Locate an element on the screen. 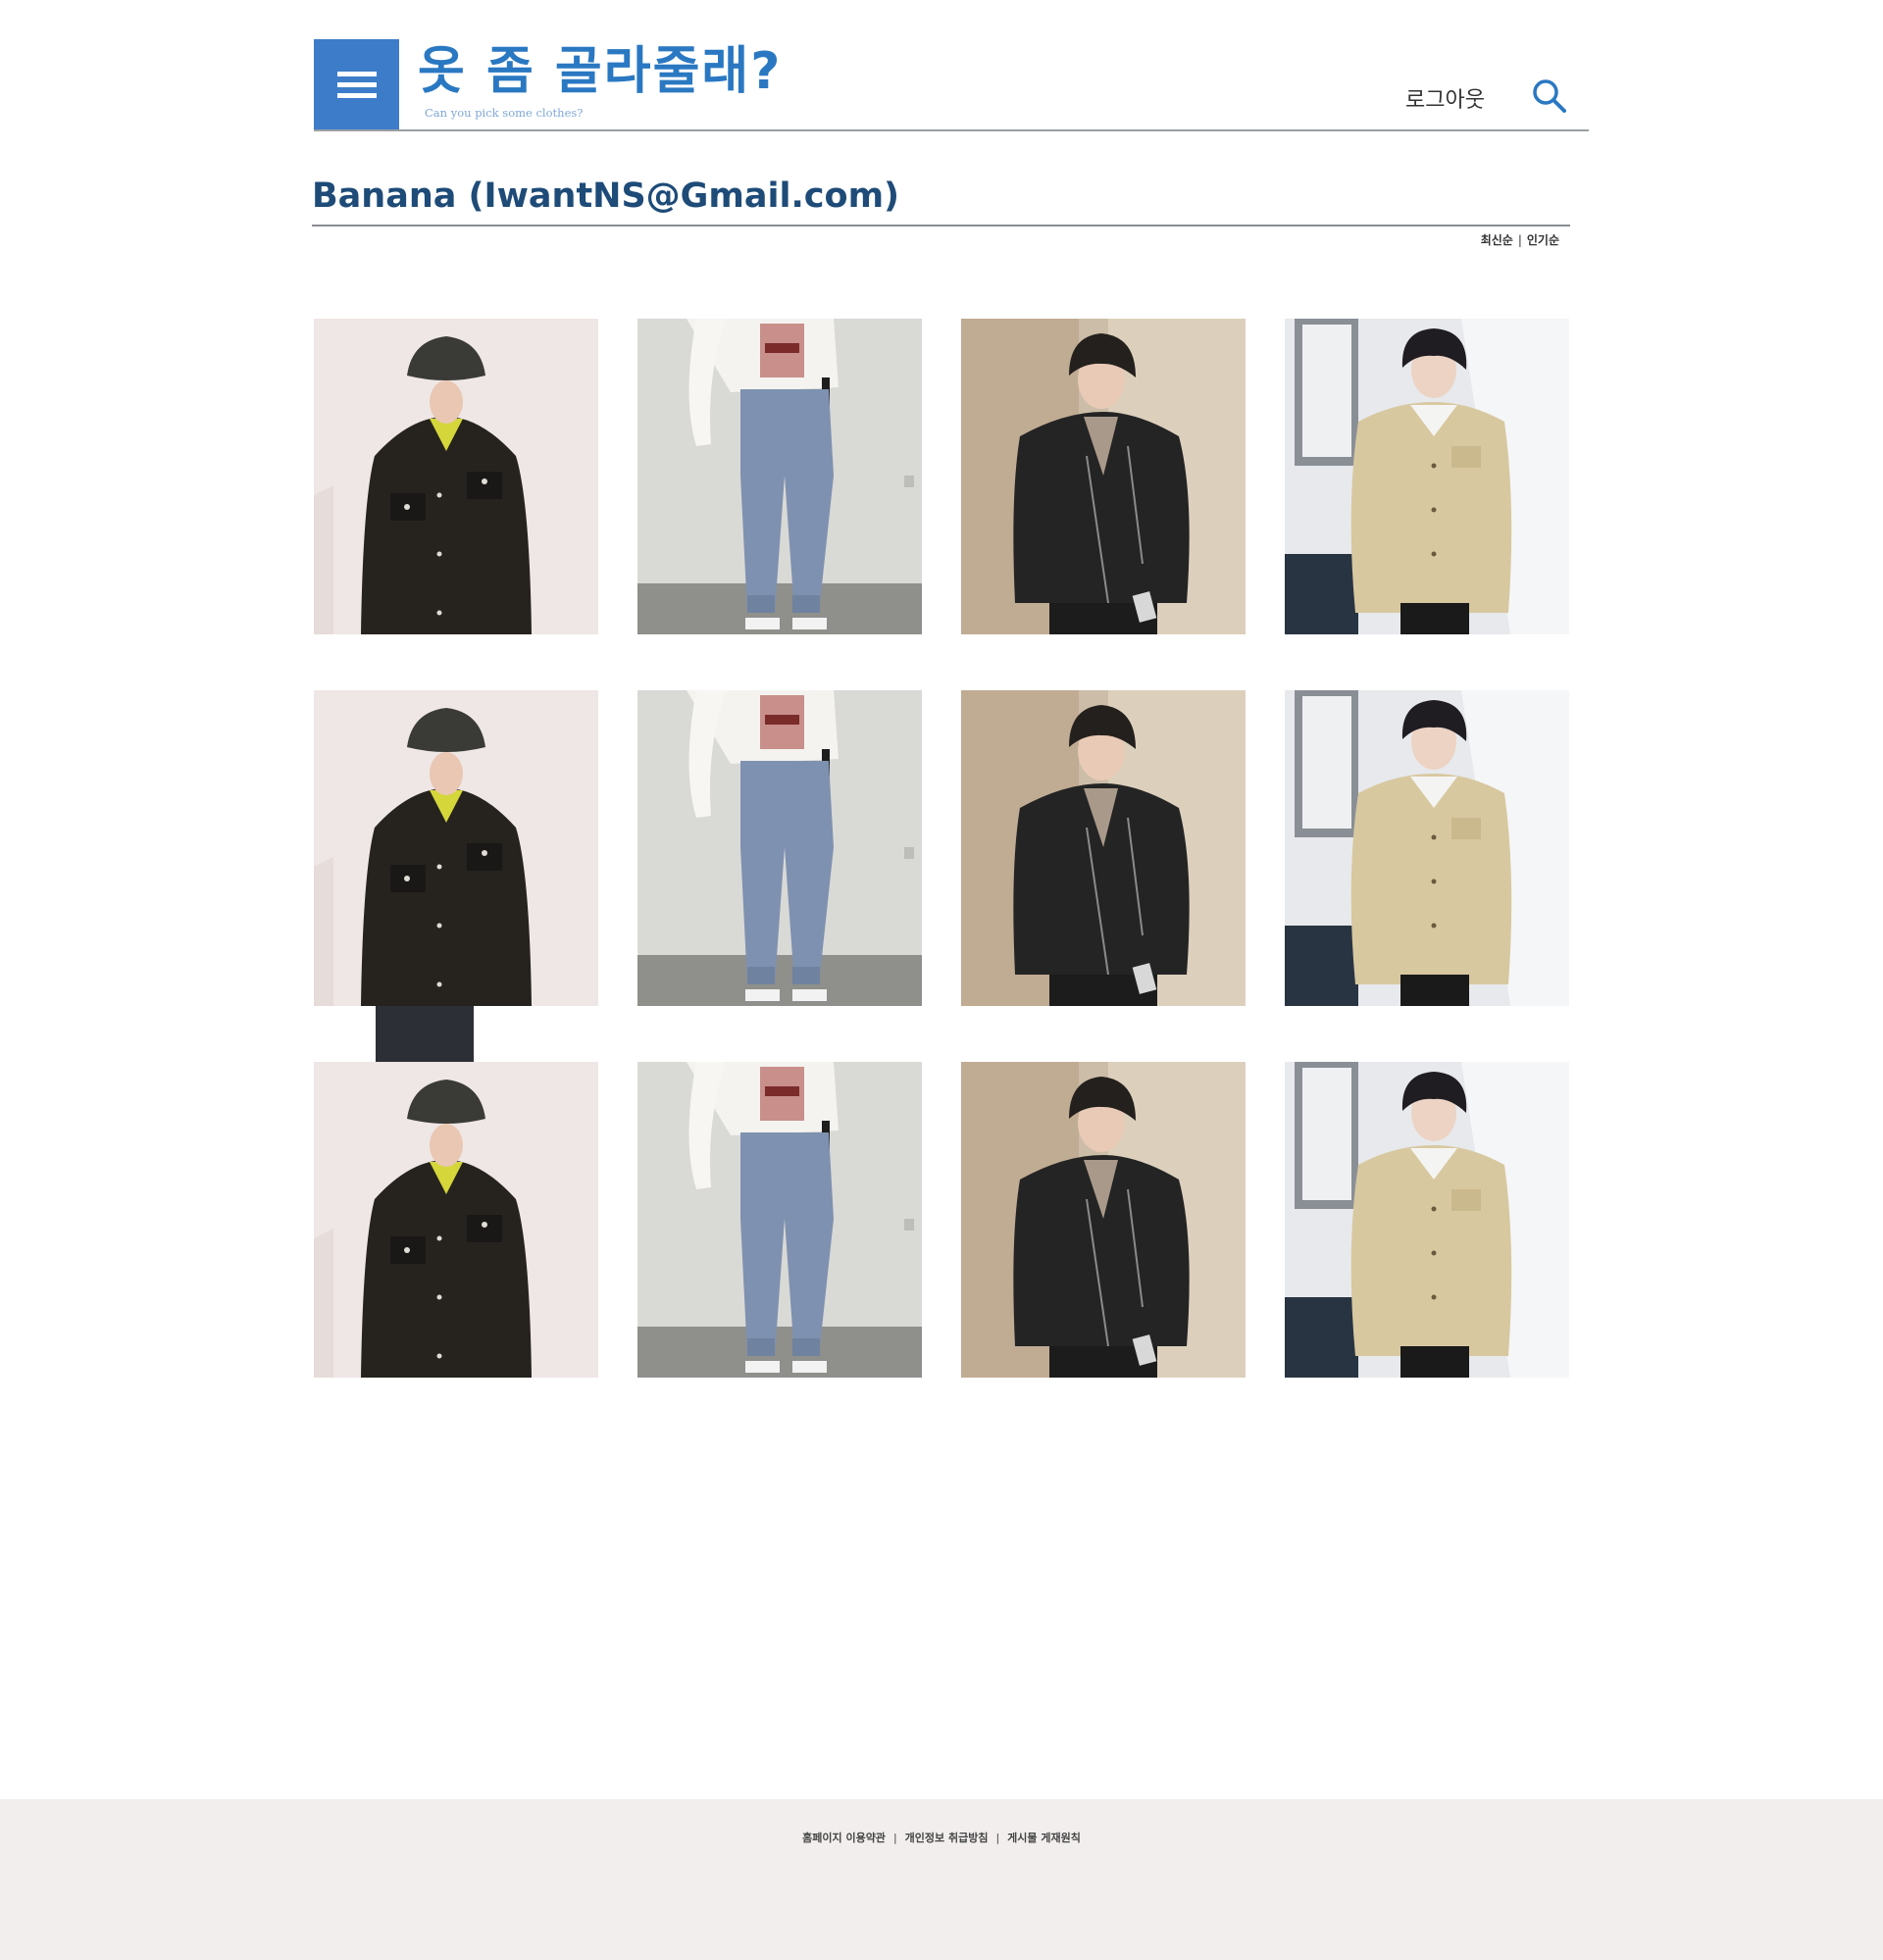 This screenshot has height=1960, width=1883. profile-title: Banana (IwantNS@Gmail.com) is located at coordinates (606, 196).